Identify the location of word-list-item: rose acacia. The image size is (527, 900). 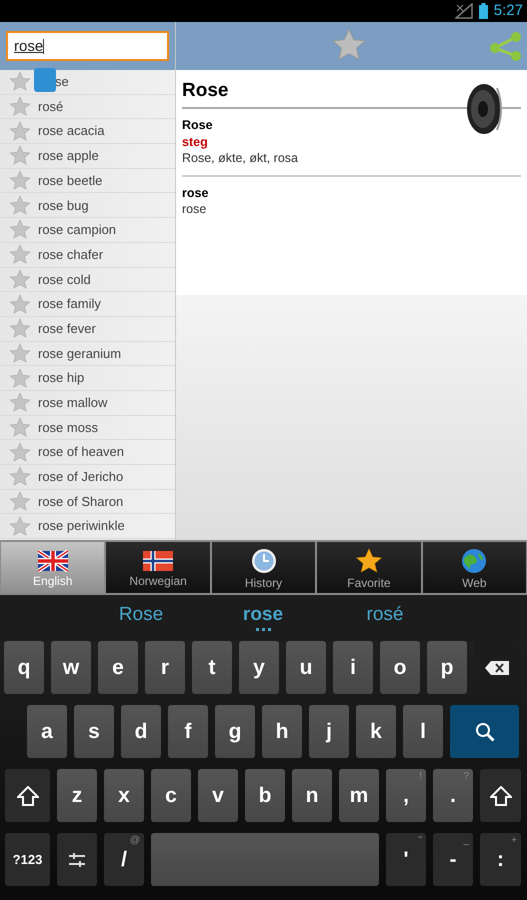
(87, 131).